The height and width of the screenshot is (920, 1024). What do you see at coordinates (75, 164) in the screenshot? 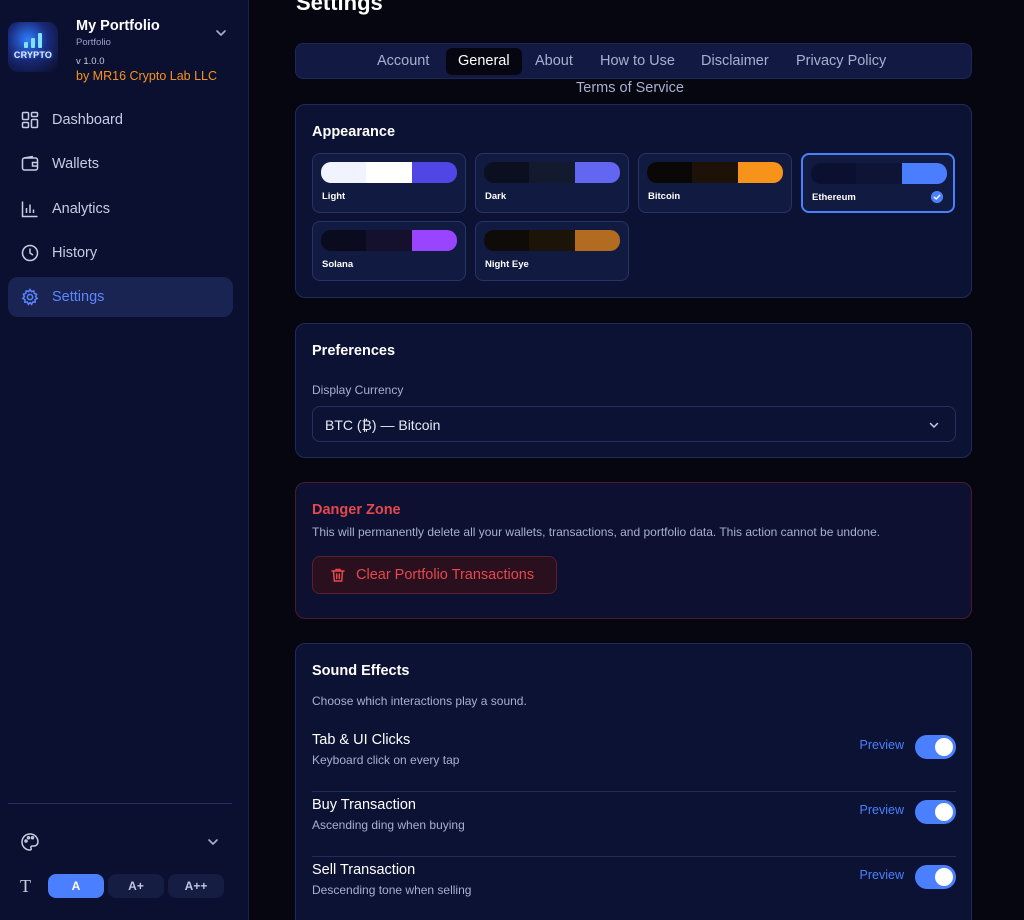
I see `sidebar-item-label: Wallets` at bounding box center [75, 164].